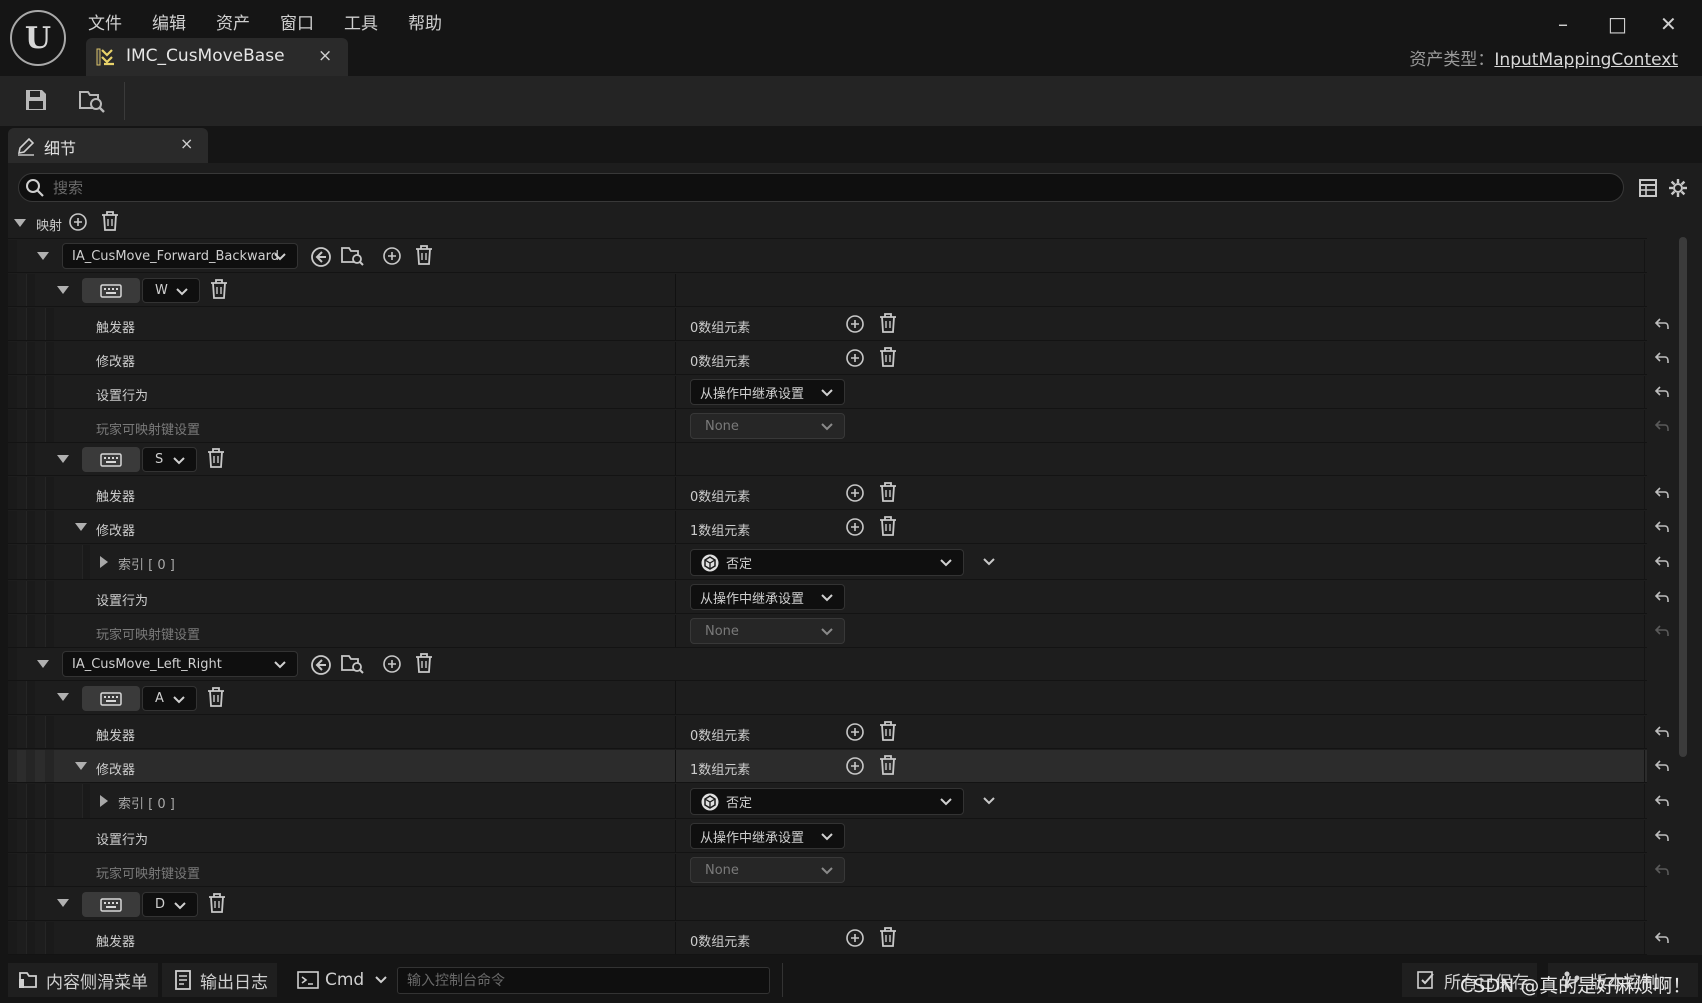 The width and height of the screenshot is (1702, 1003). I want to click on cmd-selector: Cmd, so click(337, 980).